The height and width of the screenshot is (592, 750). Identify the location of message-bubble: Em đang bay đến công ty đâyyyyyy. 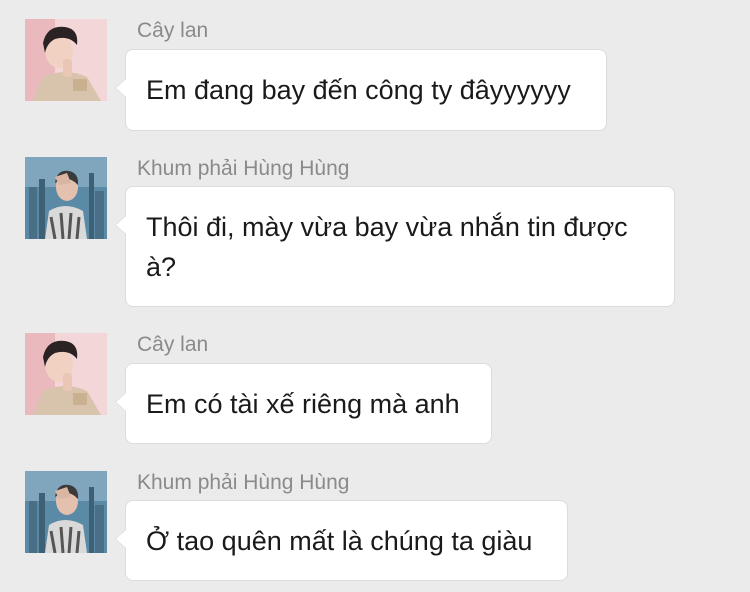
(361, 90).